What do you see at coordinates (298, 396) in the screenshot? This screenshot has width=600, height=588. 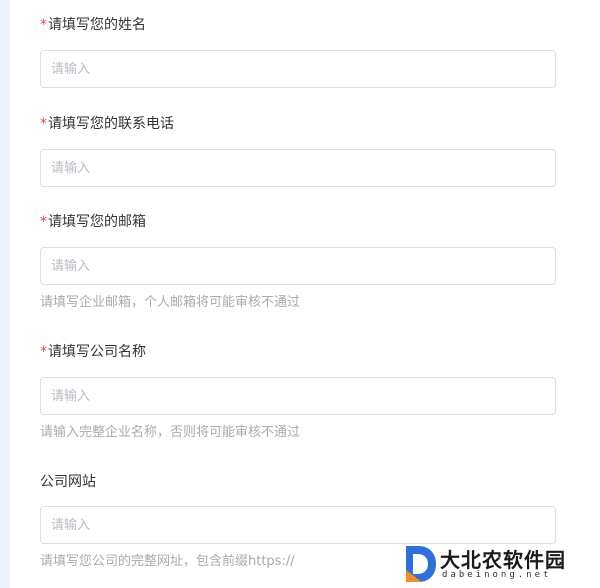 I see `company-name-input` at bounding box center [298, 396].